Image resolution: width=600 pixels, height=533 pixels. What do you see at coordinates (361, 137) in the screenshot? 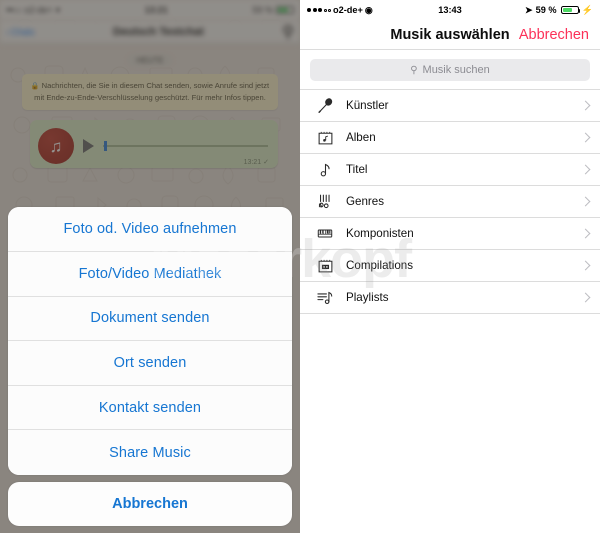
I see `list-item-label: Alben` at bounding box center [361, 137].